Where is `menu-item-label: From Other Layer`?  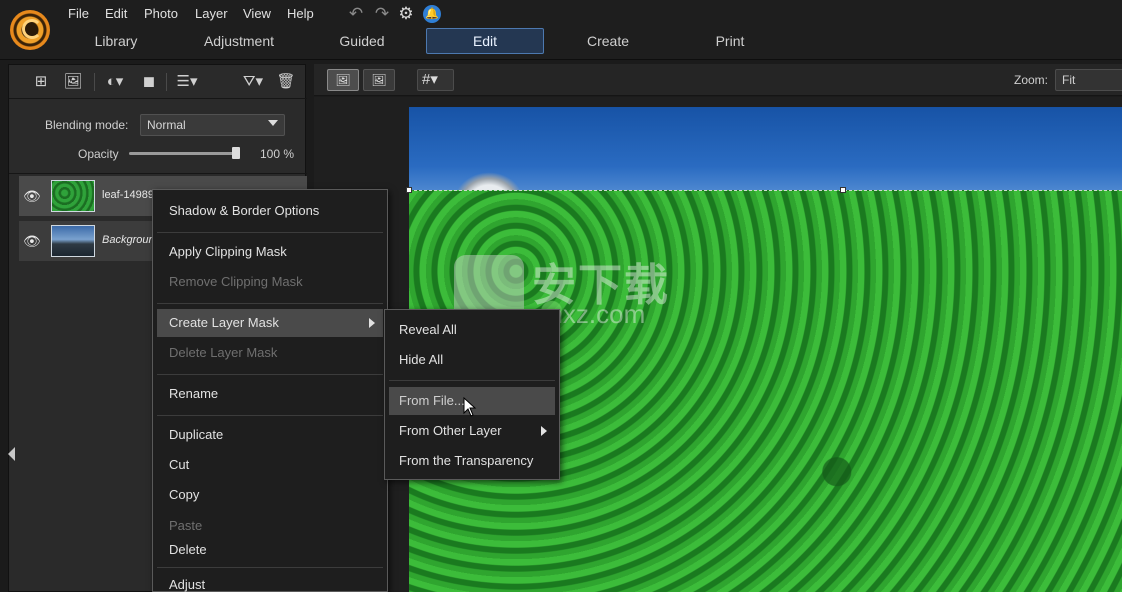
menu-item-label: From Other Layer is located at coordinates (450, 430).